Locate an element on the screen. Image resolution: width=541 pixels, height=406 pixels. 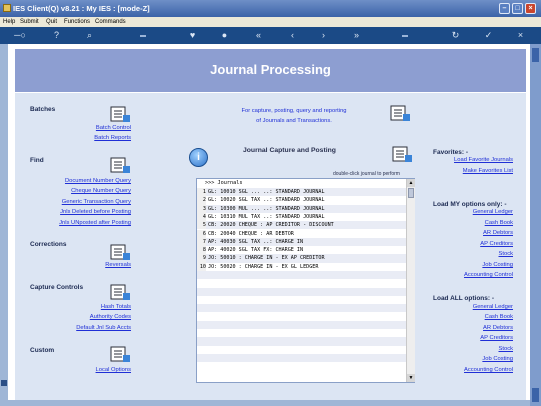
capture-controls-document-icon is located at coordinates (120, 292).